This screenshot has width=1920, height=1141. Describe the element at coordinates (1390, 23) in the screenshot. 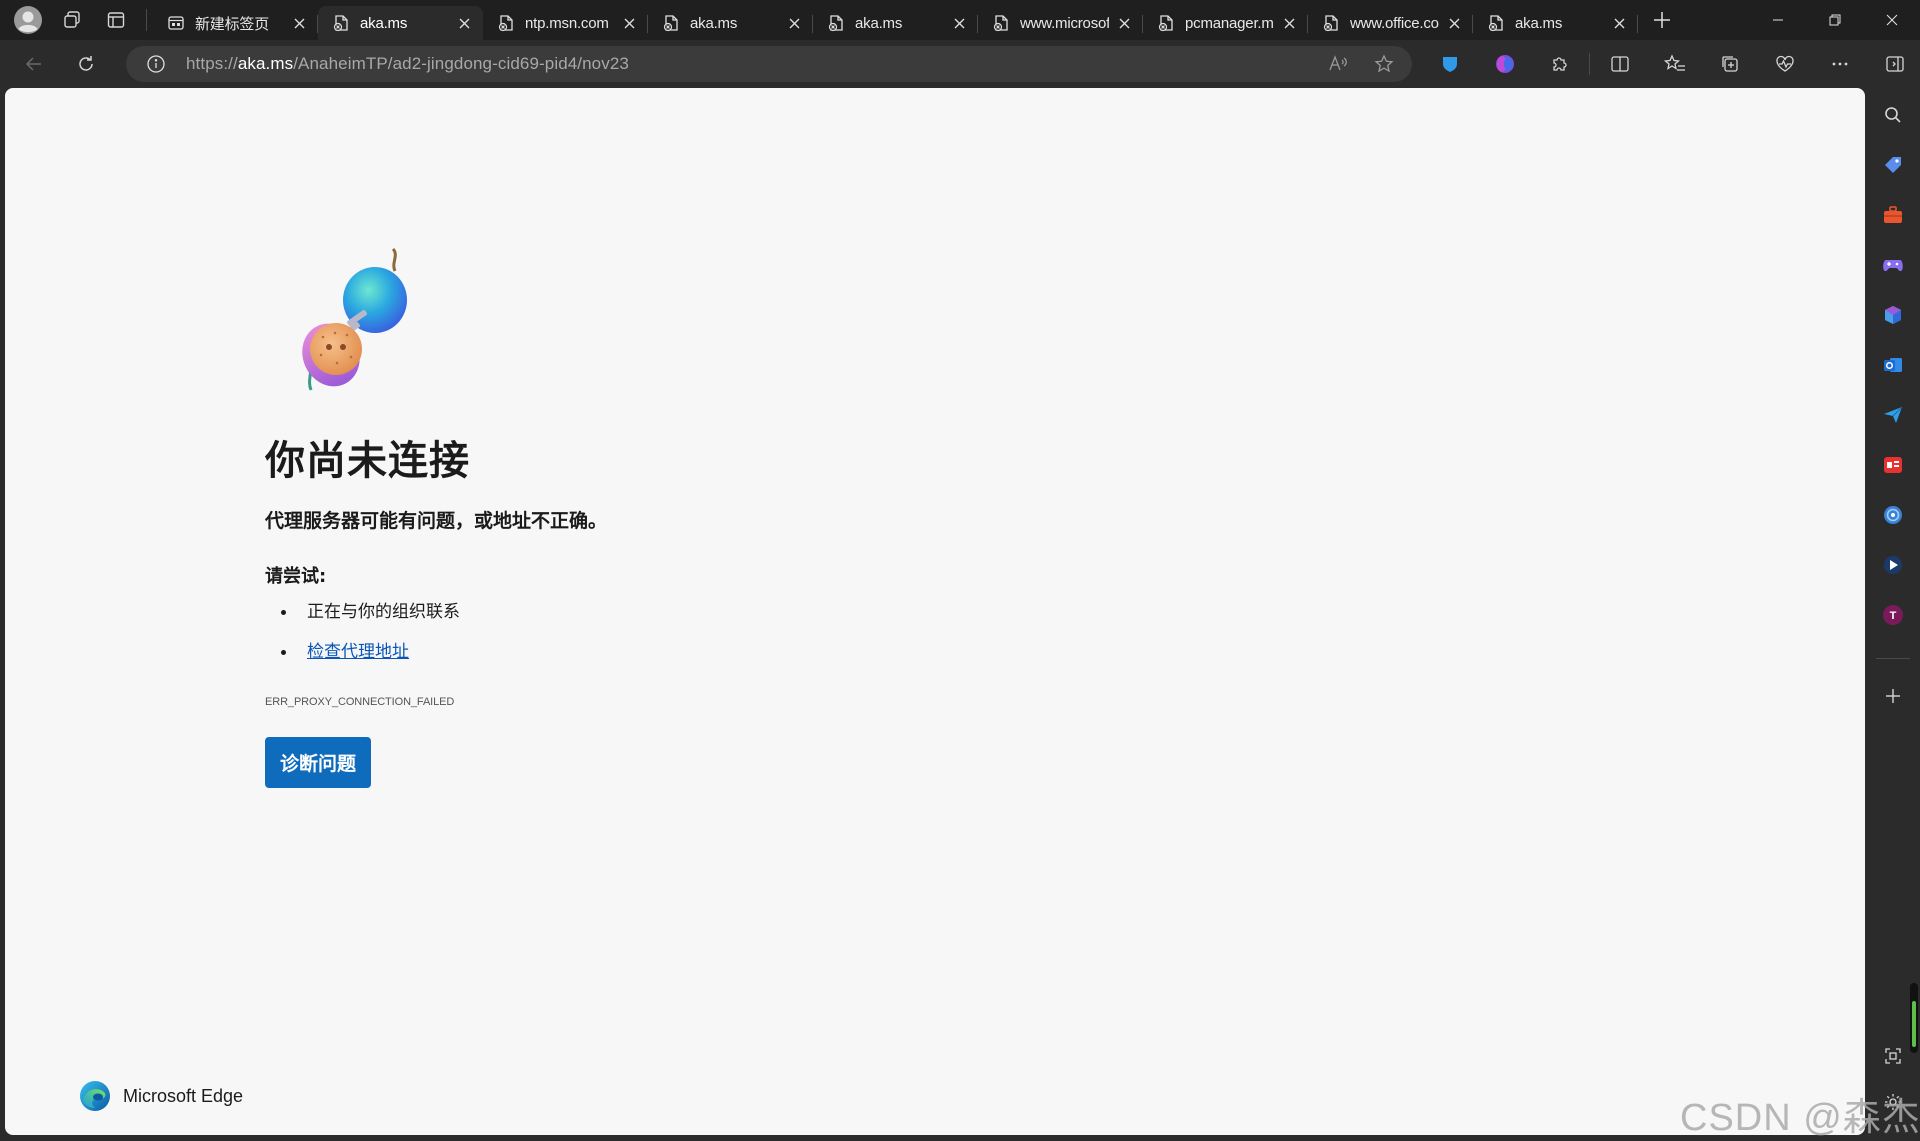

I see `tab-8: www.office.com` at that location.